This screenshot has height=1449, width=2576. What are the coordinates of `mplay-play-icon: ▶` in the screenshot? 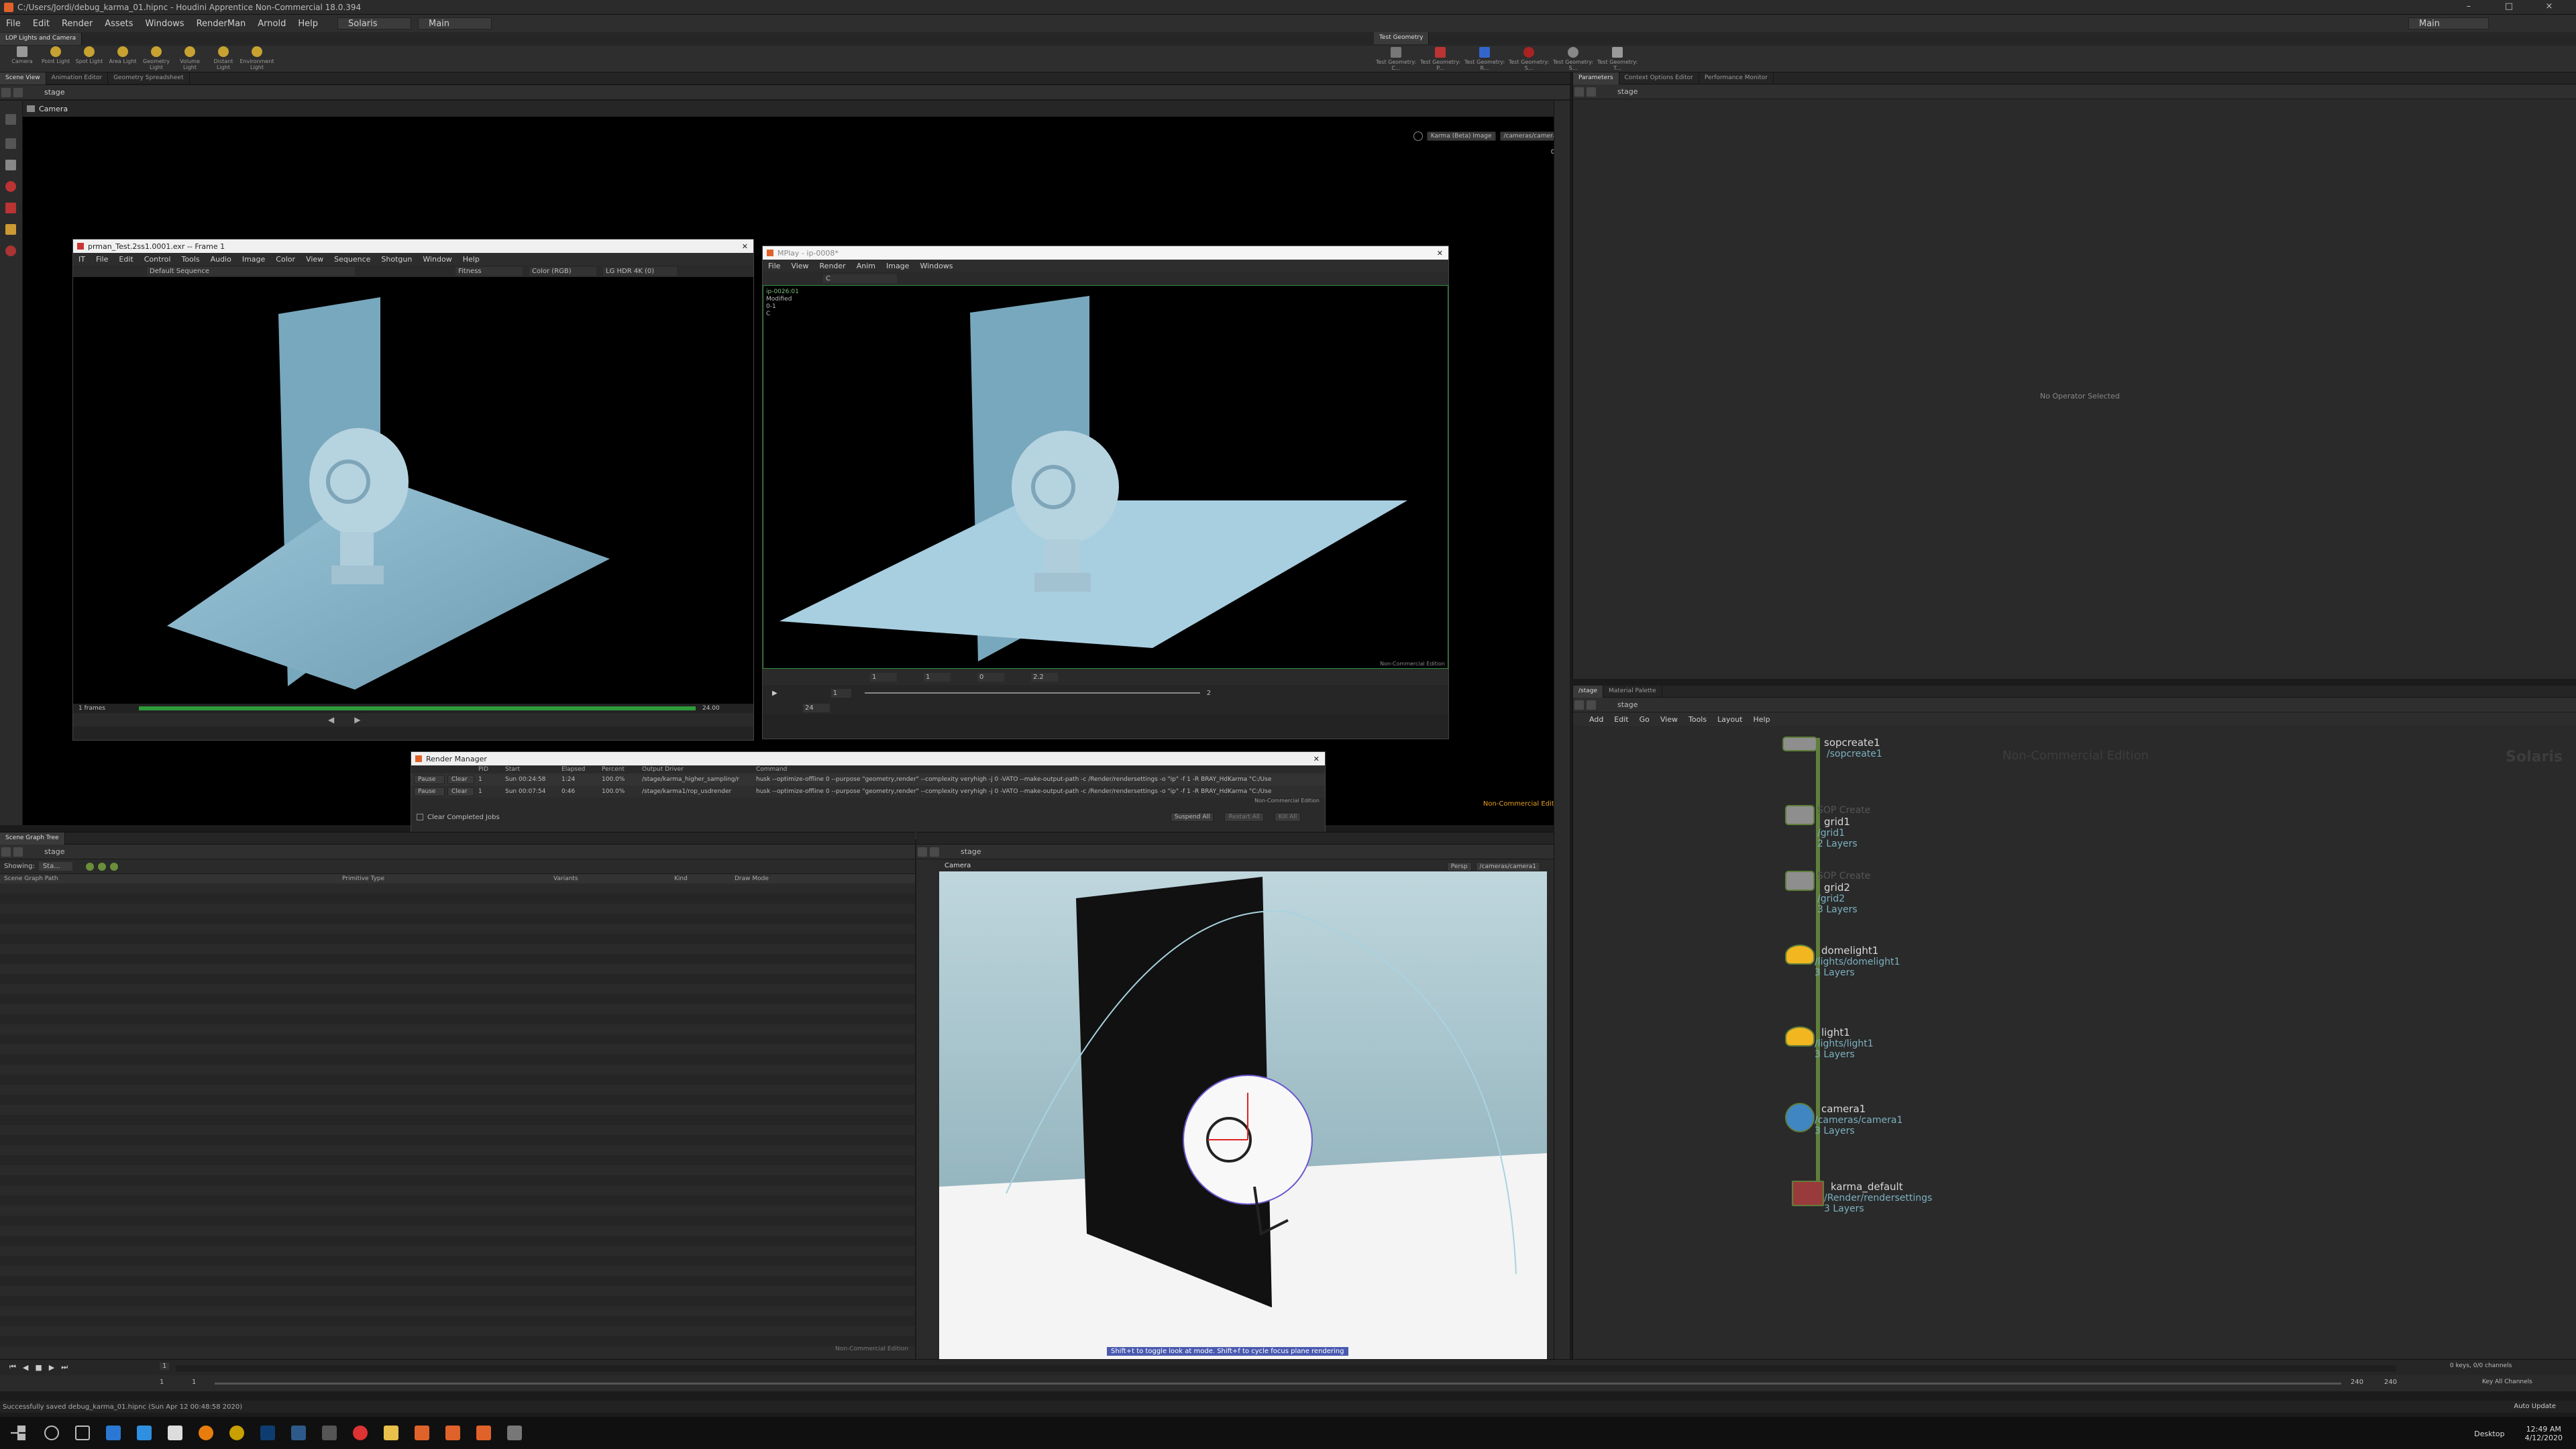 It's located at (774, 693).